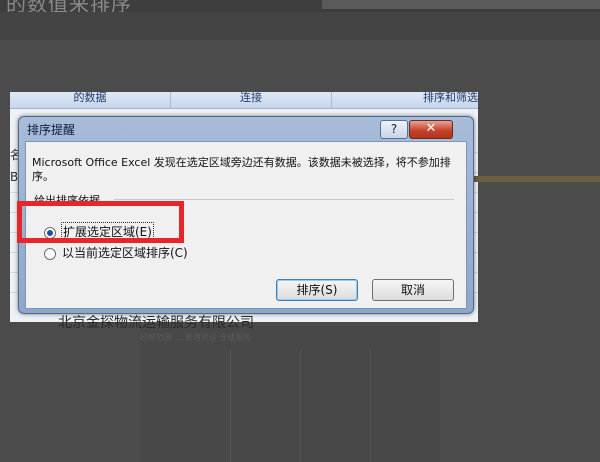 The height and width of the screenshot is (462, 600). Describe the element at coordinates (405, 100) in the screenshot. I see `ribbon-group-sort-filter: 排序和筛选` at that location.